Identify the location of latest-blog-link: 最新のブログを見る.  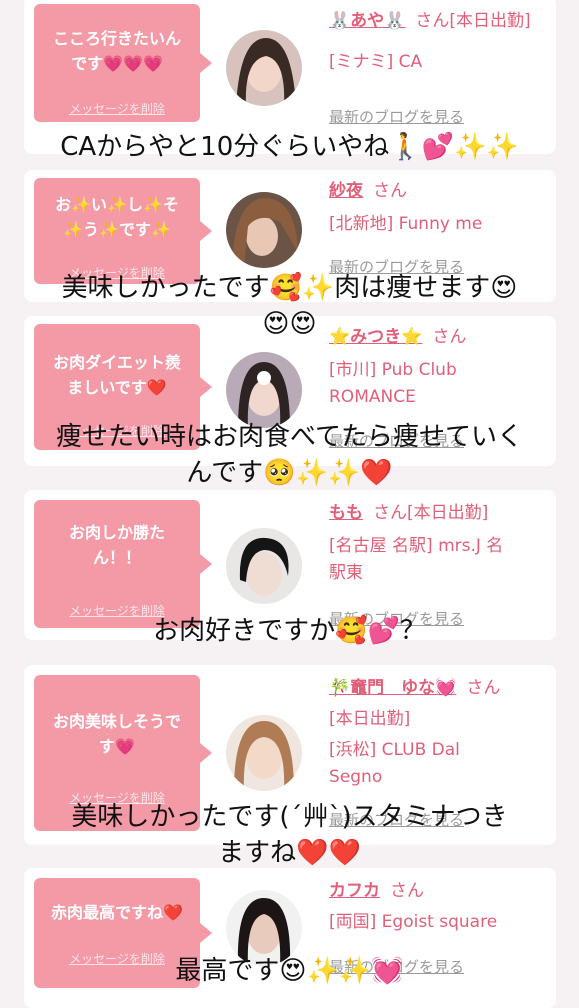
(396, 116).